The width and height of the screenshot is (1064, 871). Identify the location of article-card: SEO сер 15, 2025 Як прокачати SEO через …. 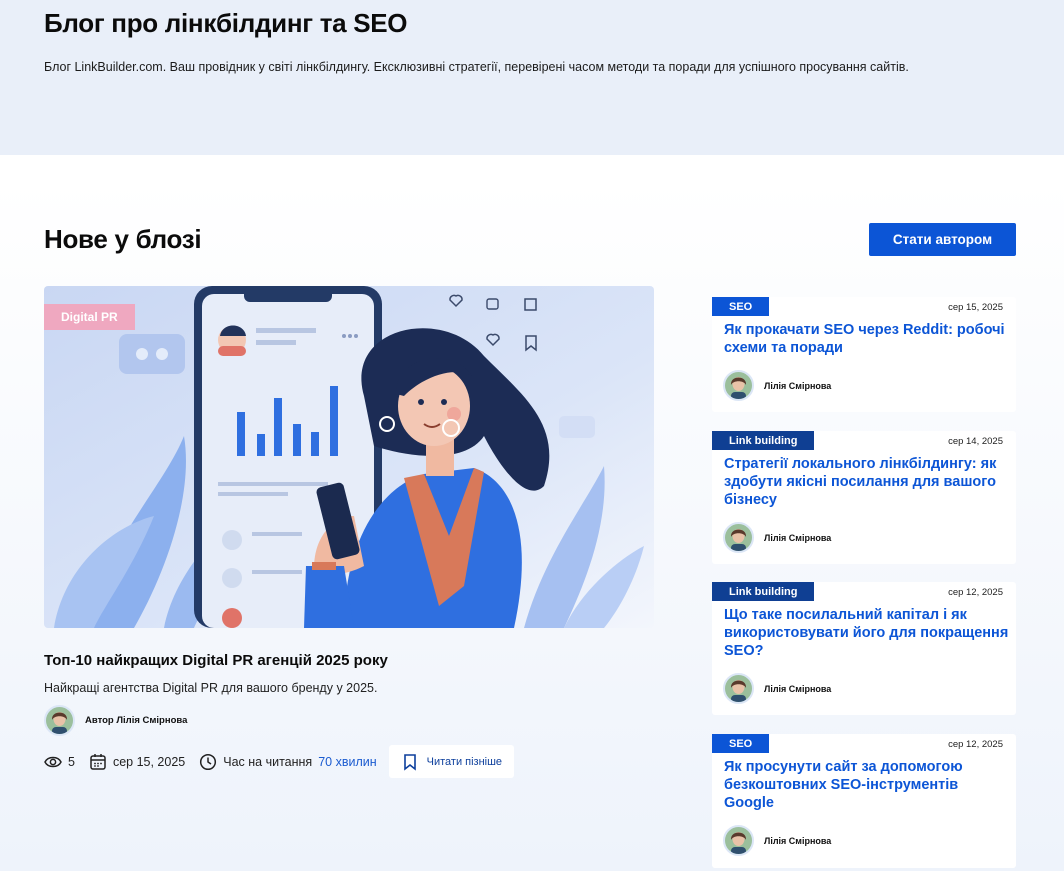
(864, 354).